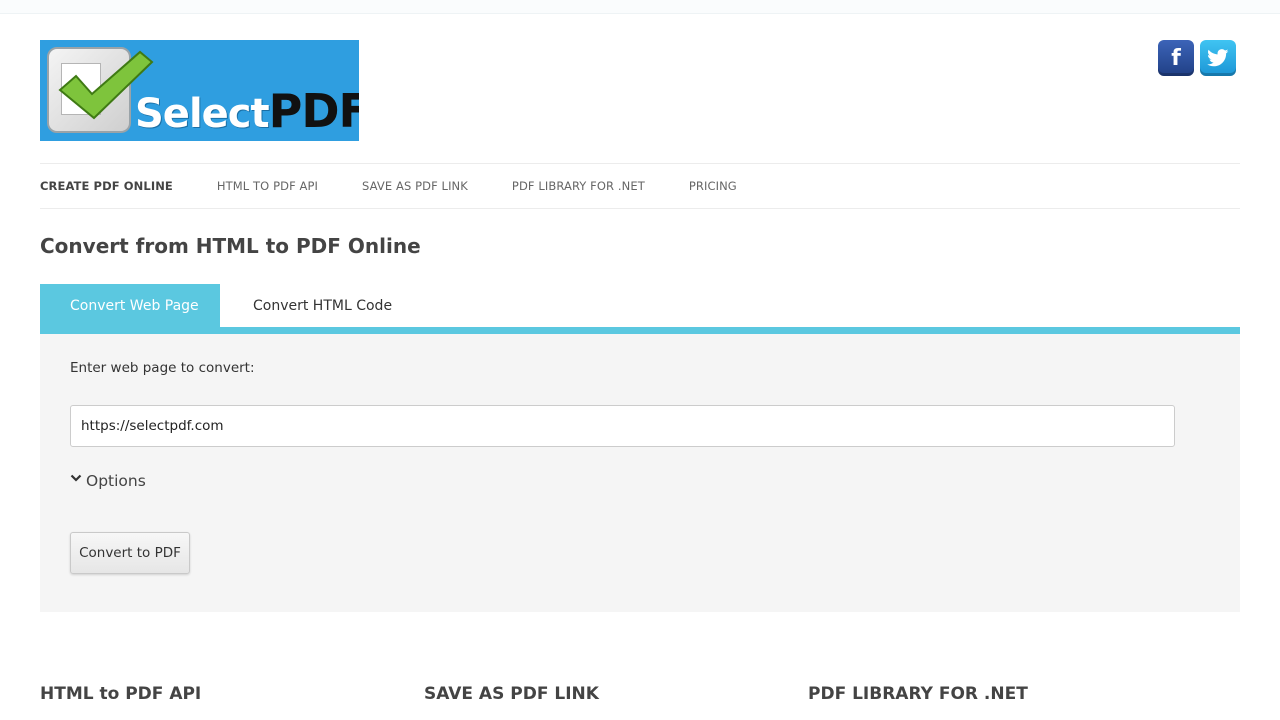 The height and width of the screenshot is (720, 1280). I want to click on twitter-icon, so click(1218, 58).